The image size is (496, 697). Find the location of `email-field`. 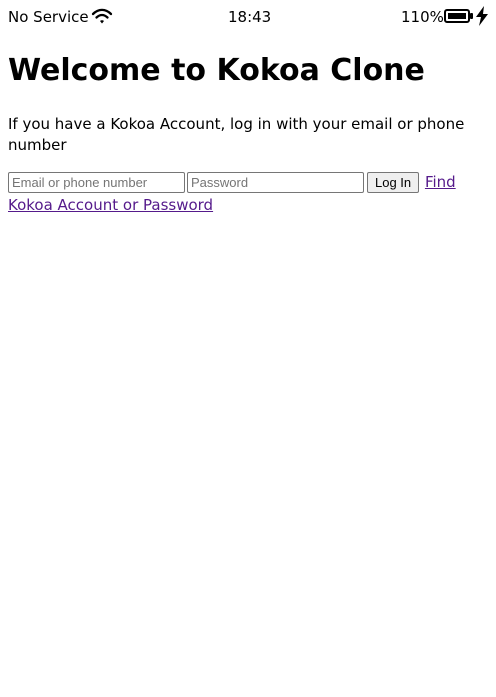

email-field is located at coordinates (96, 182).